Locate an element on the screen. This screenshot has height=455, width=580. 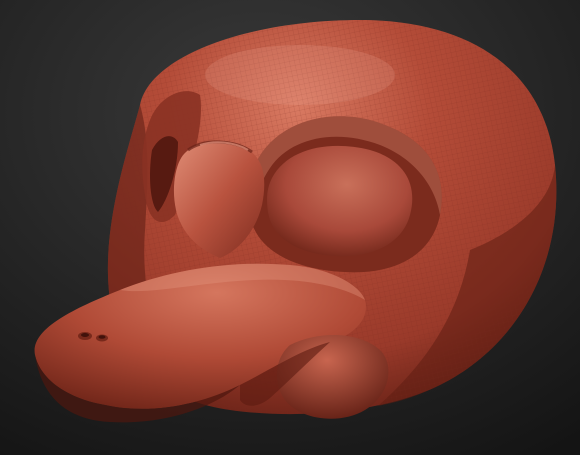
forehead-highlight is located at coordinates (300, 75).